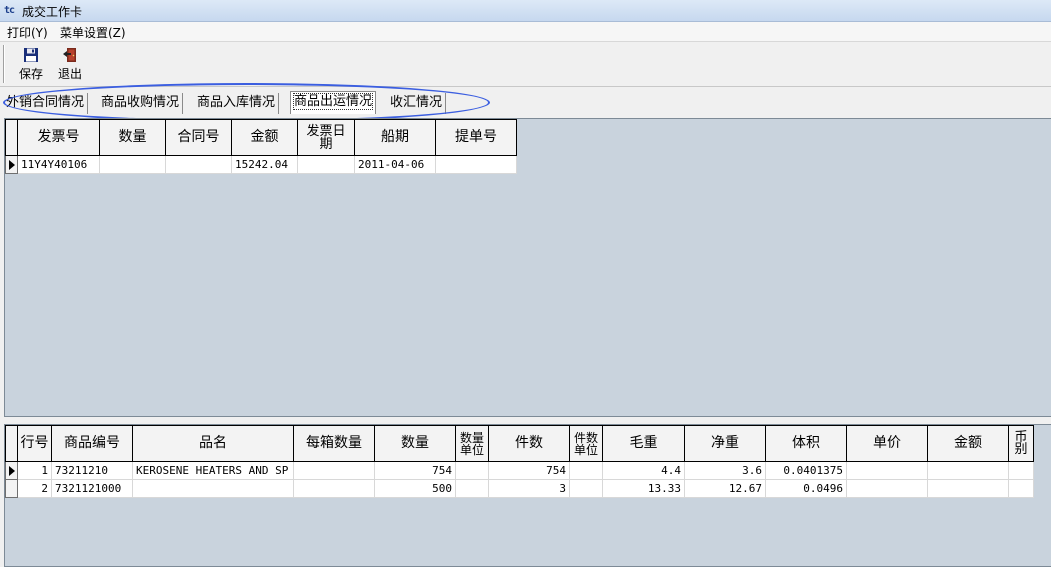 Image resolution: width=1051 pixels, height=567 pixels. What do you see at coordinates (529, 443) in the screenshot?
I see `column-header: 件数` at bounding box center [529, 443].